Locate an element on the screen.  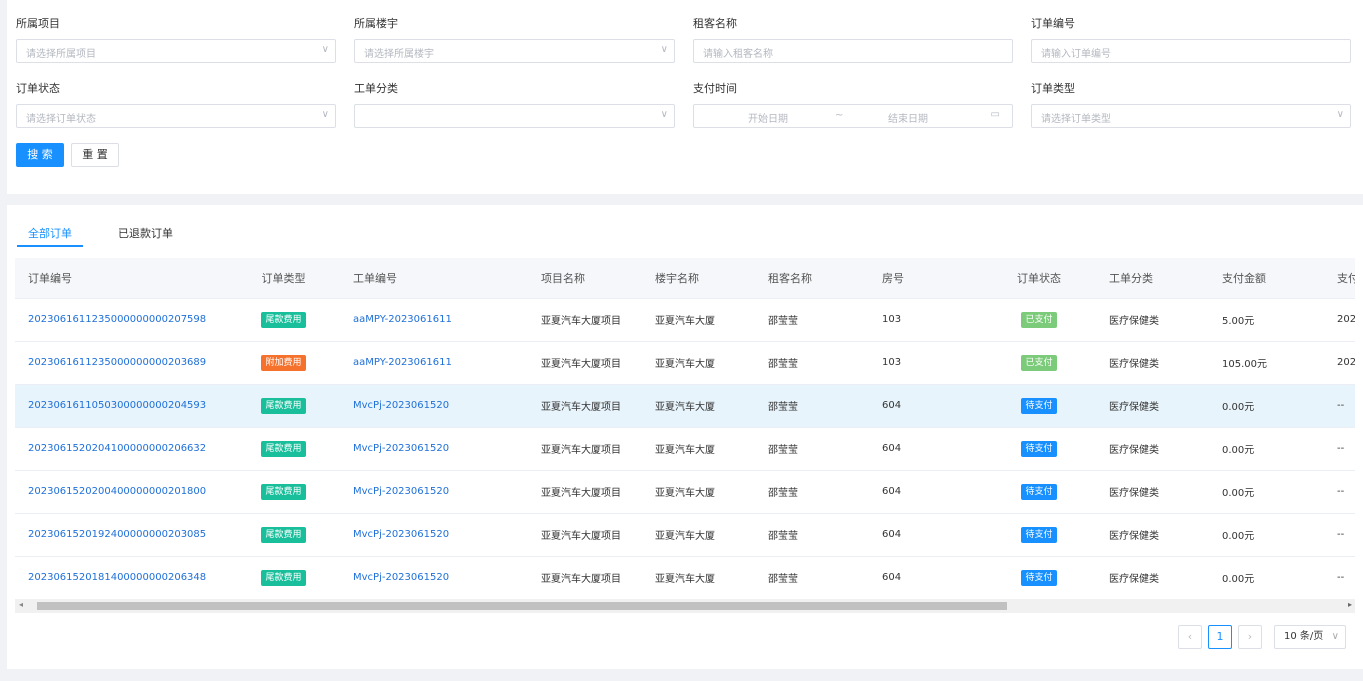
order-no-link: 2023061520204100000000206632 is located at coordinates (117, 448).